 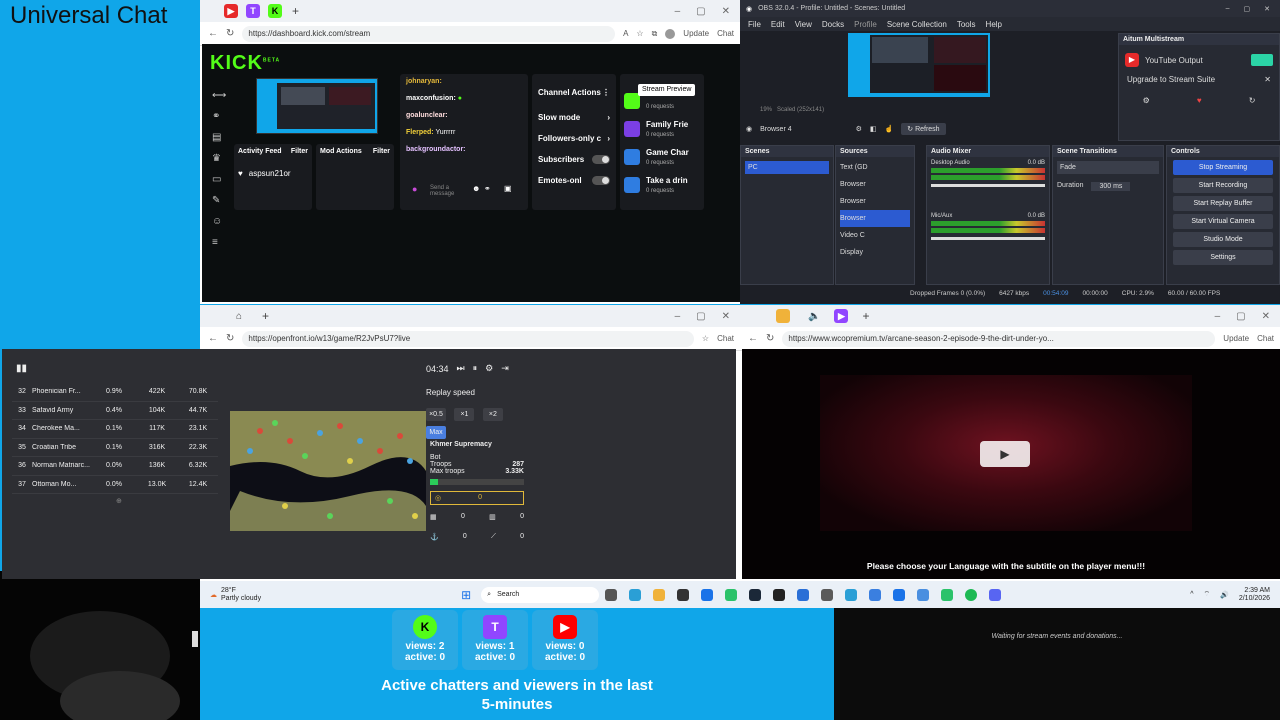 What do you see at coordinates (1005, 454) in the screenshot?
I see `play-button: ▶` at bounding box center [1005, 454].